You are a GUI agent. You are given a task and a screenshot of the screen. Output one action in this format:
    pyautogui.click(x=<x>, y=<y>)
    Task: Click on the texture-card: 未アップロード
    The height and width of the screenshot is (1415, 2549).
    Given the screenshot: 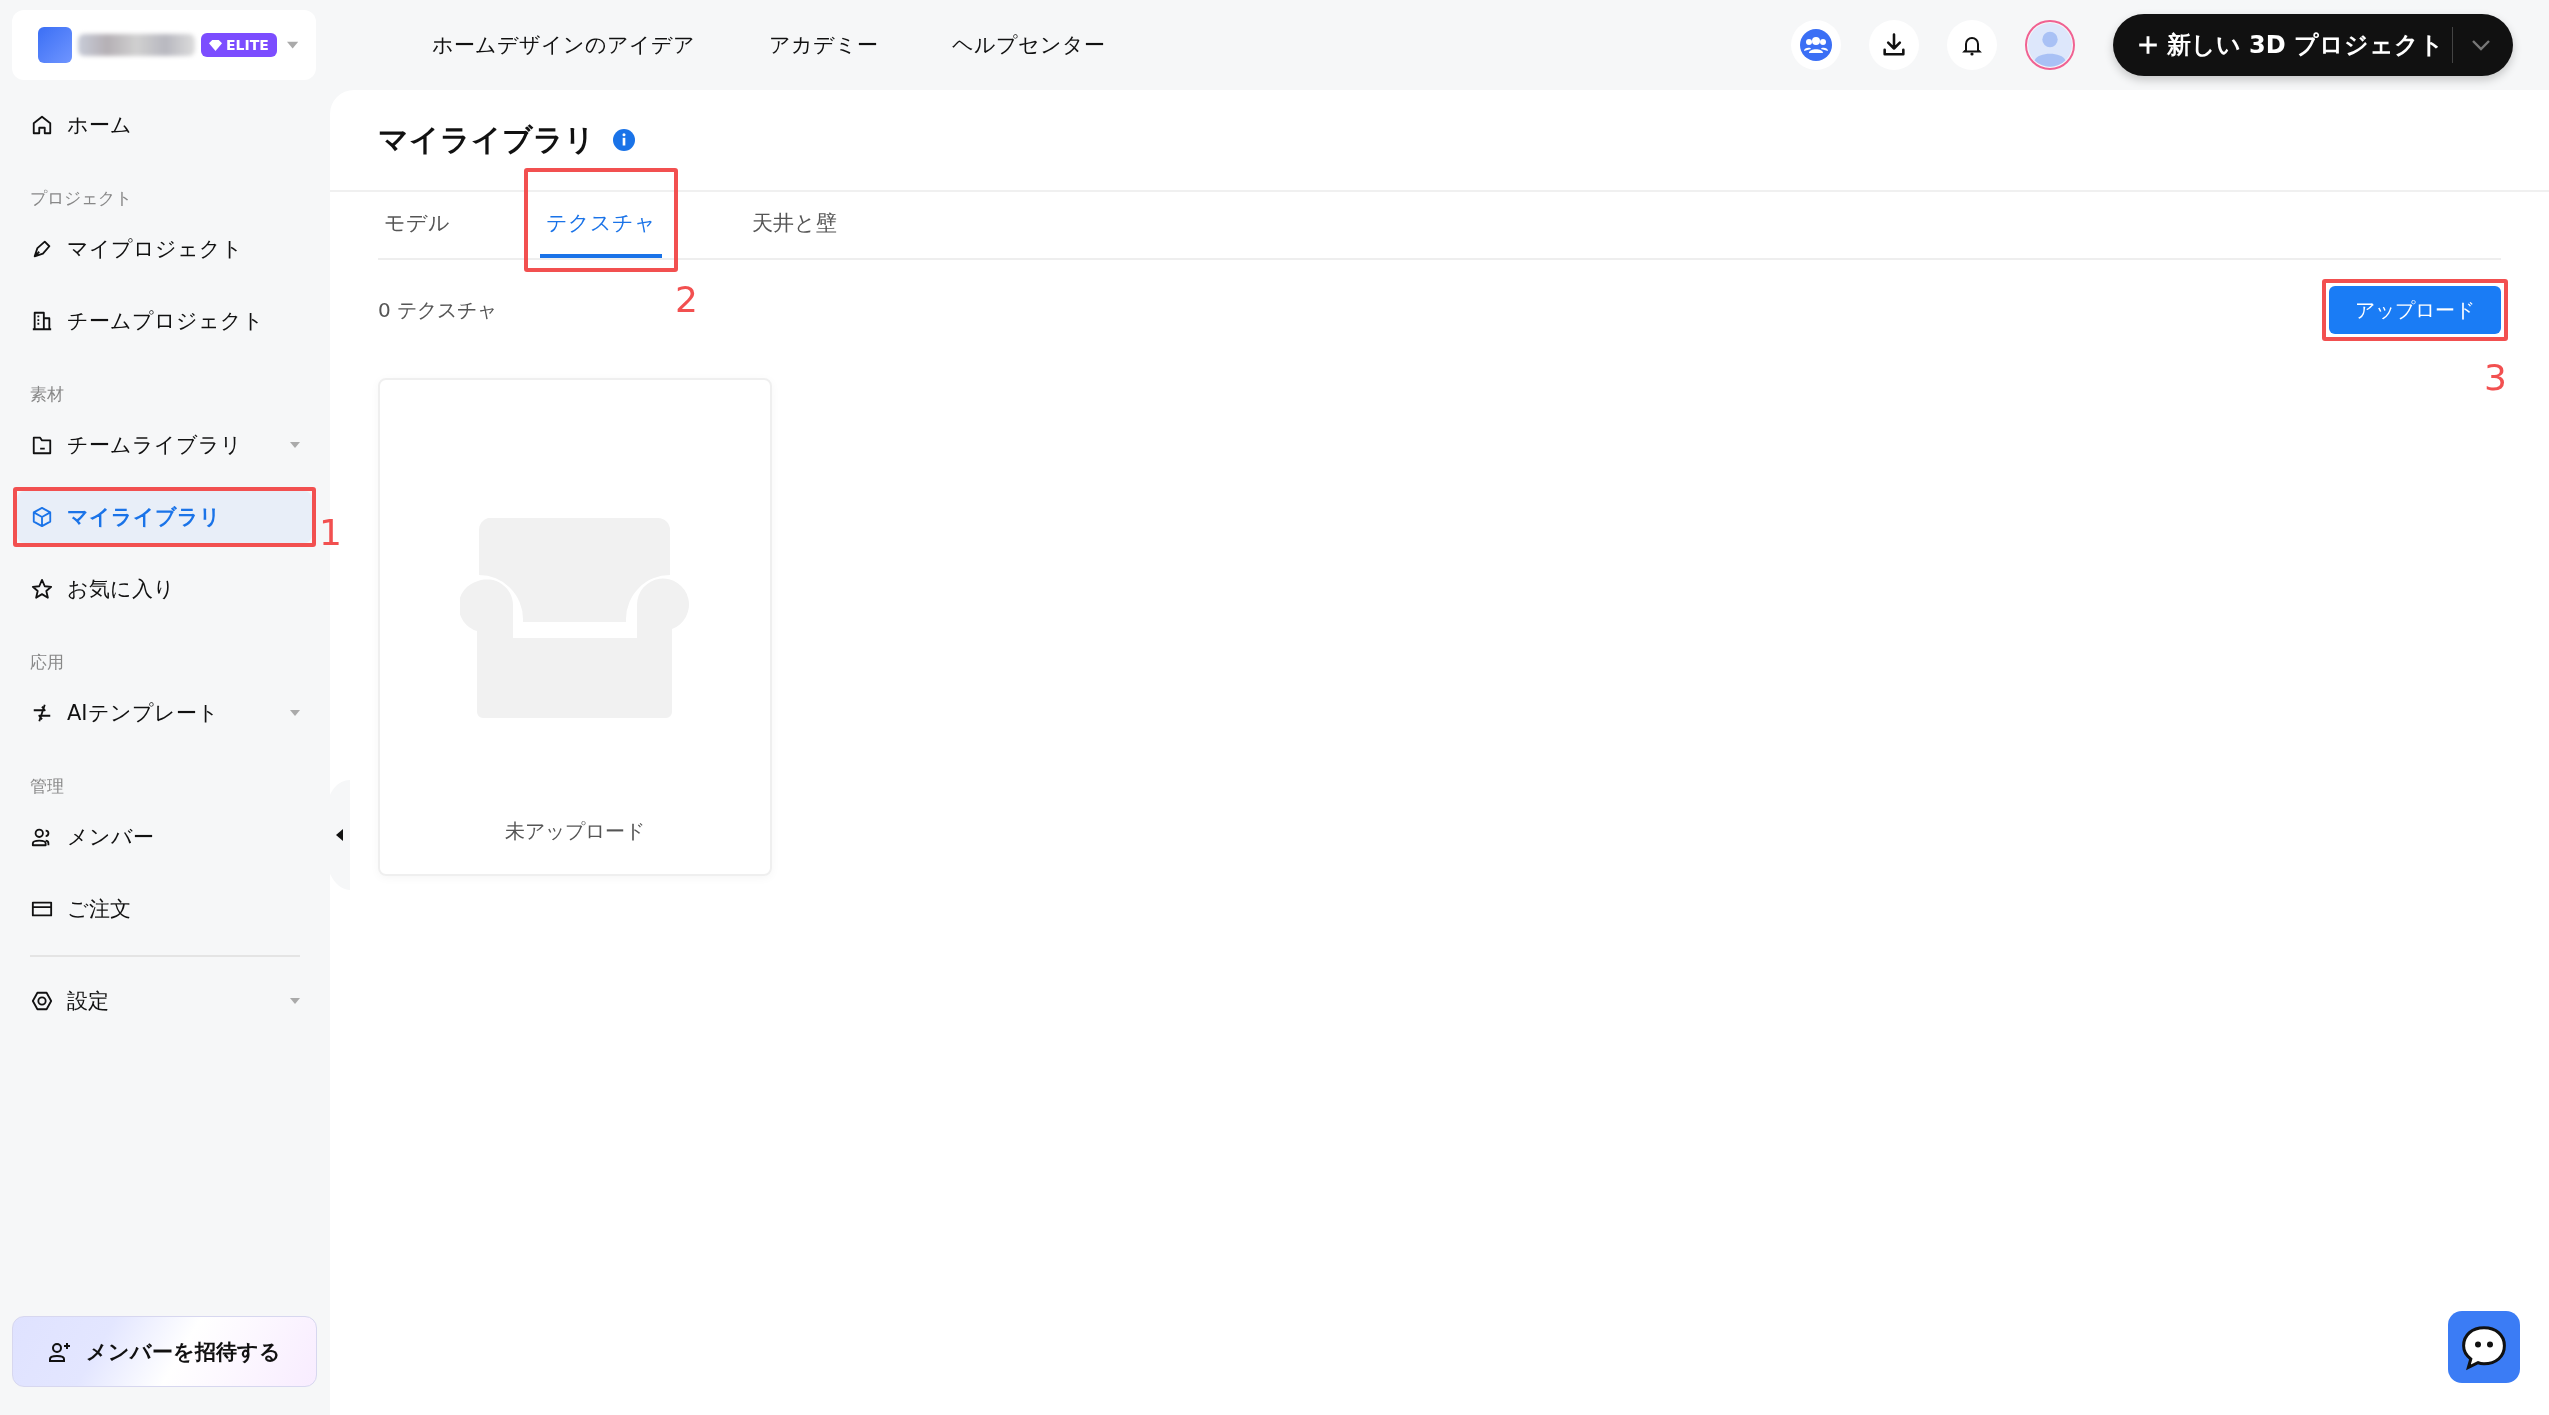 What is the action you would take?
    pyautogui.click(x=575, y=627)
    